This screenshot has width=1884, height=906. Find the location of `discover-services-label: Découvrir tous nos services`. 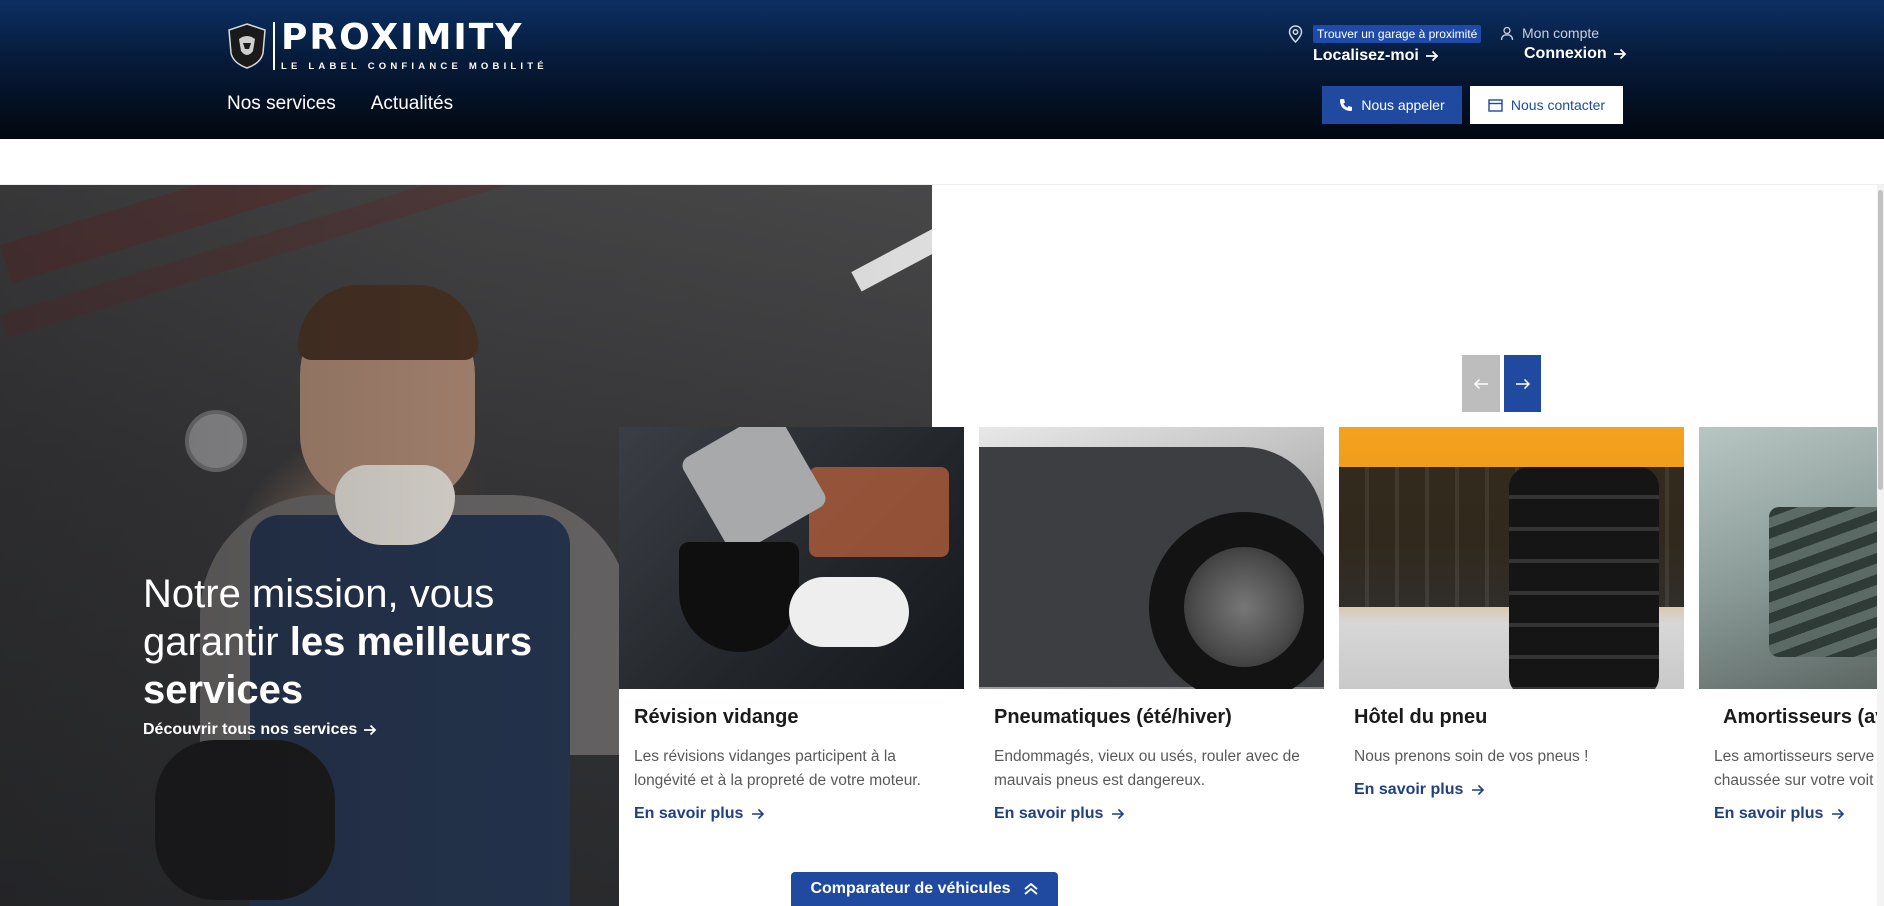

discover-services-label: Découvrir tous nos services is located at coordinates (250, 729).